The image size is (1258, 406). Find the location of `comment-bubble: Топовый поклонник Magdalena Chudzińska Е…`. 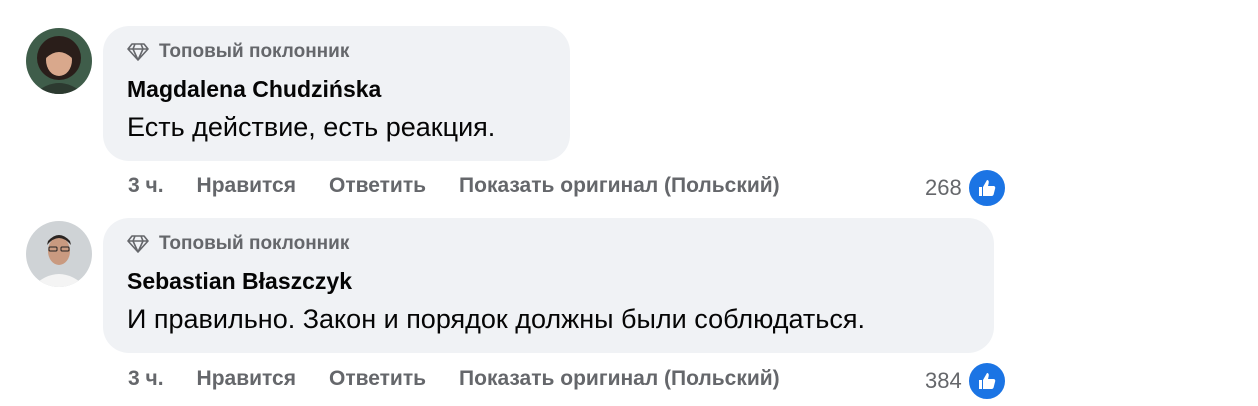

comment-bubble: Топовый поклонник Magdalena Chudzińska Е… is located at coordinates (336, 93).